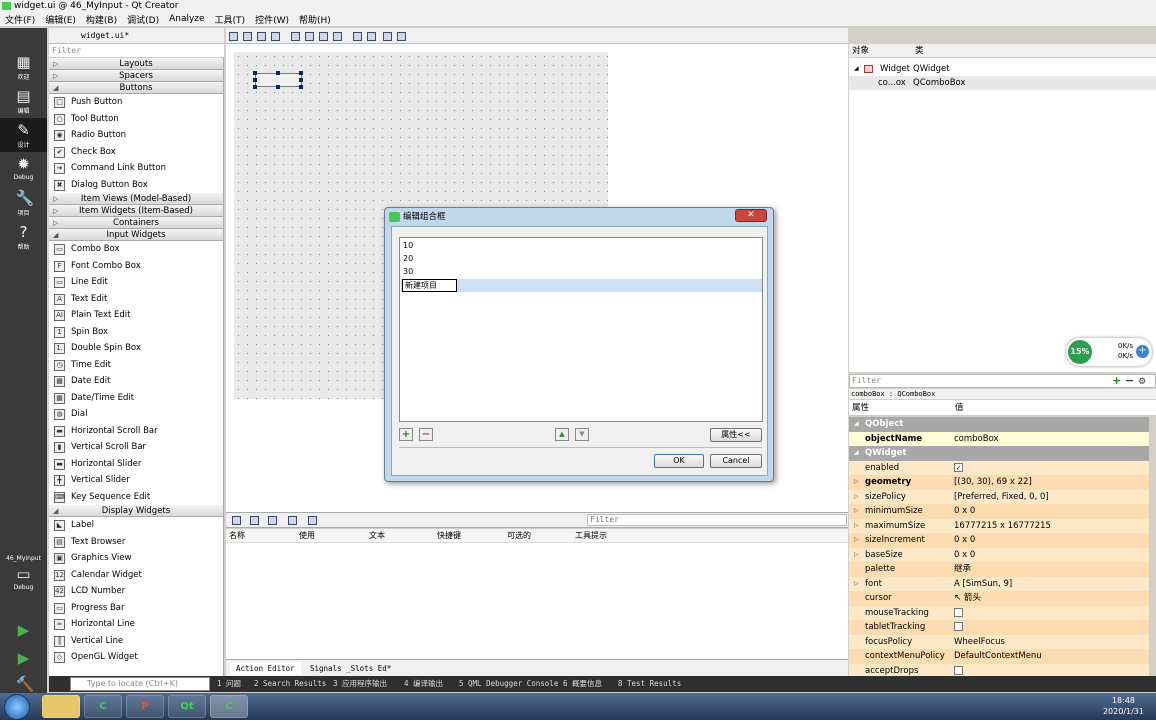 The height and width of the screenshot is (720, 1156). What do you see at coordinates (999, 598) in the screenshot?
I see `property-row: cursor ↖ 箭头` at bounding box center [999, 598].